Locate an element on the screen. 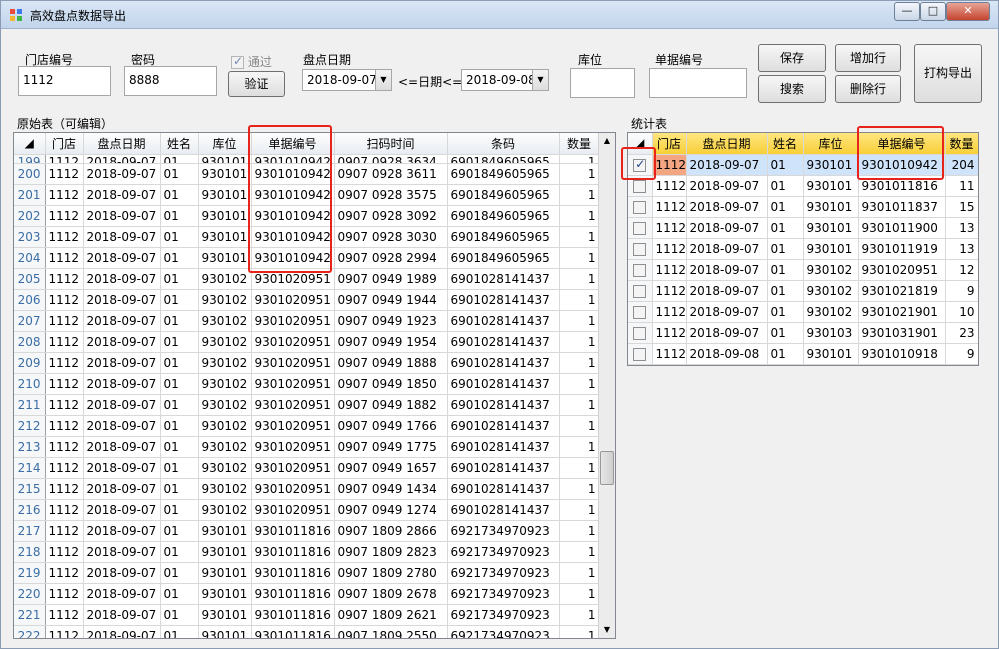  table-row: 1112 2018-09-07 01 930102 9301021901 10 is located at coordinates (803, 312).